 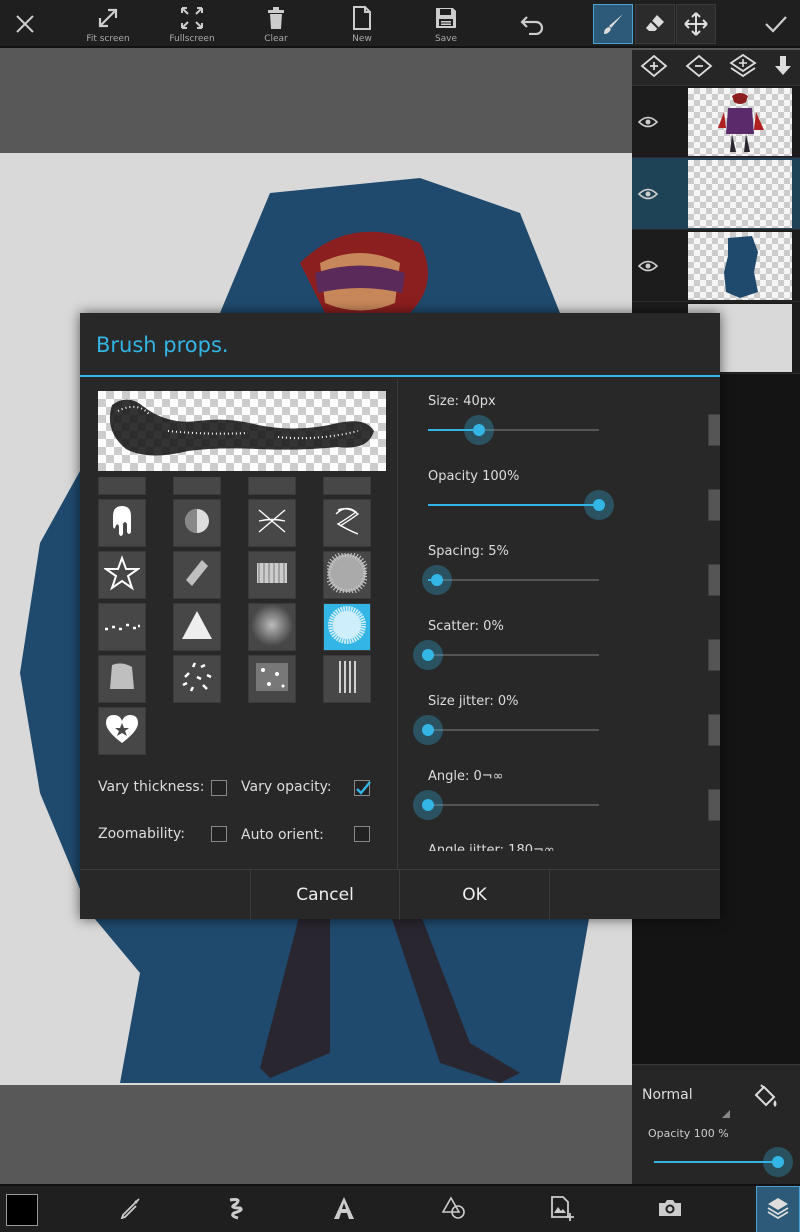 I want to click on size-jitter-minus-button: -, so click(x=714, y=730).